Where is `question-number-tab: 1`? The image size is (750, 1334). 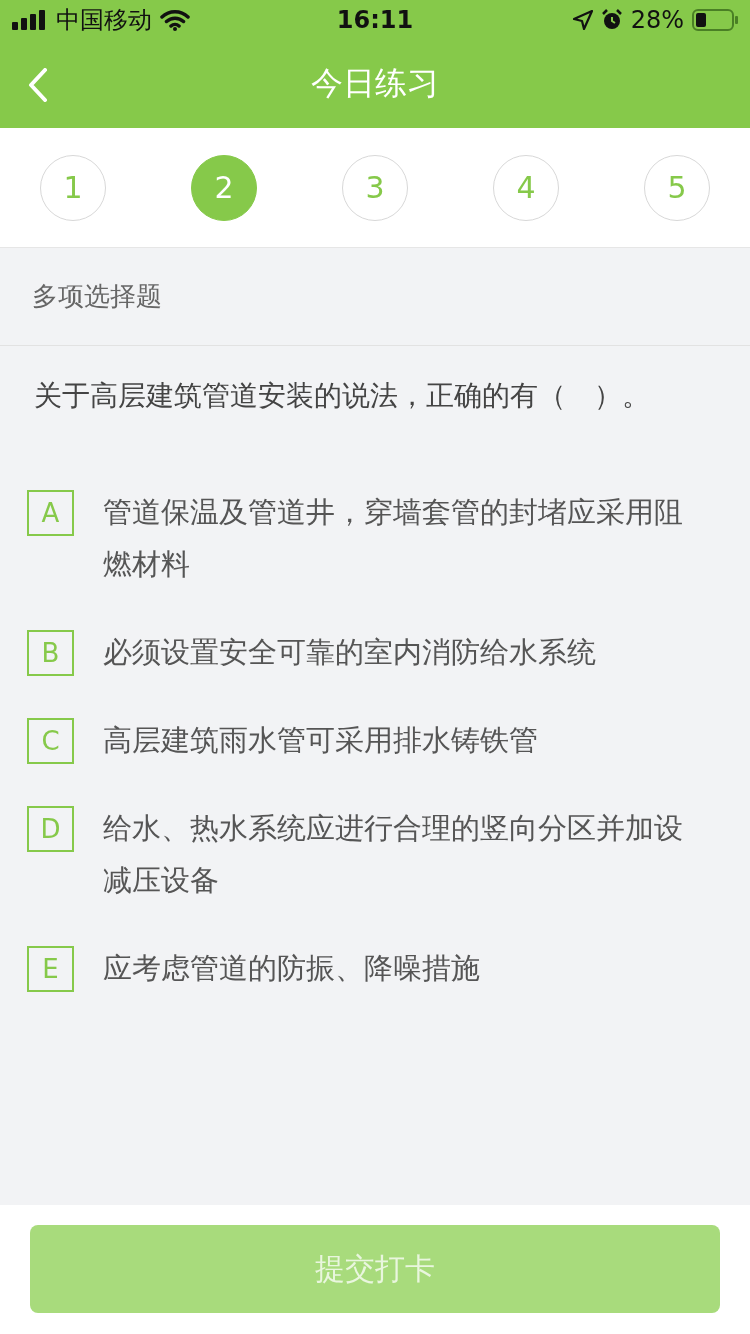 question-number-tab: 1 is located at coordinates (73, 187).